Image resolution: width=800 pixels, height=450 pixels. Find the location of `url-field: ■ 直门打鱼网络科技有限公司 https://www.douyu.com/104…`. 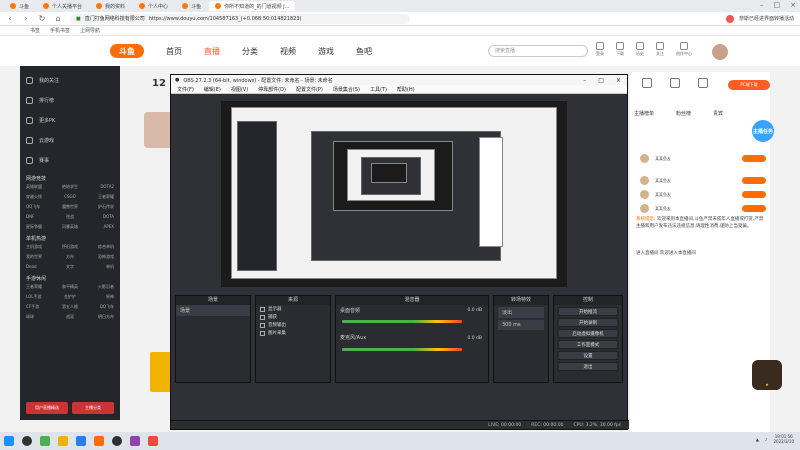

url-field: ■ 直门打鱼网络科技有限公司 https://www.douyu.com/104… is located at coordinates (240, 18).